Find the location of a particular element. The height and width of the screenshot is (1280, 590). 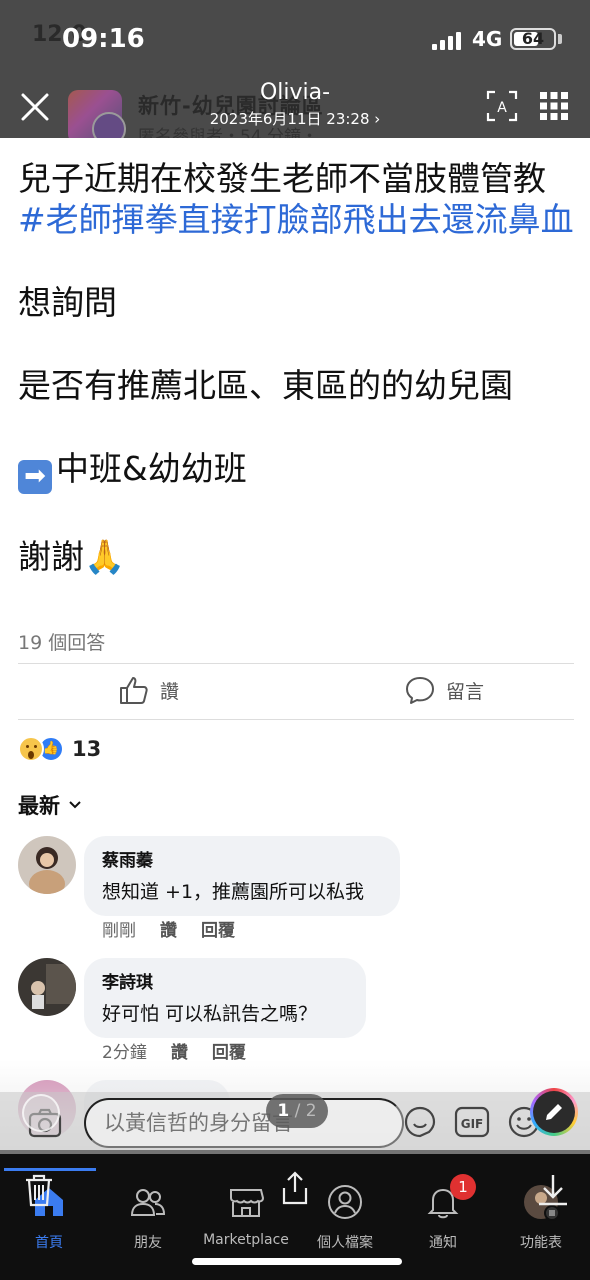

tab-notifications: 1 通知 is located at coordinates (443, 1213).